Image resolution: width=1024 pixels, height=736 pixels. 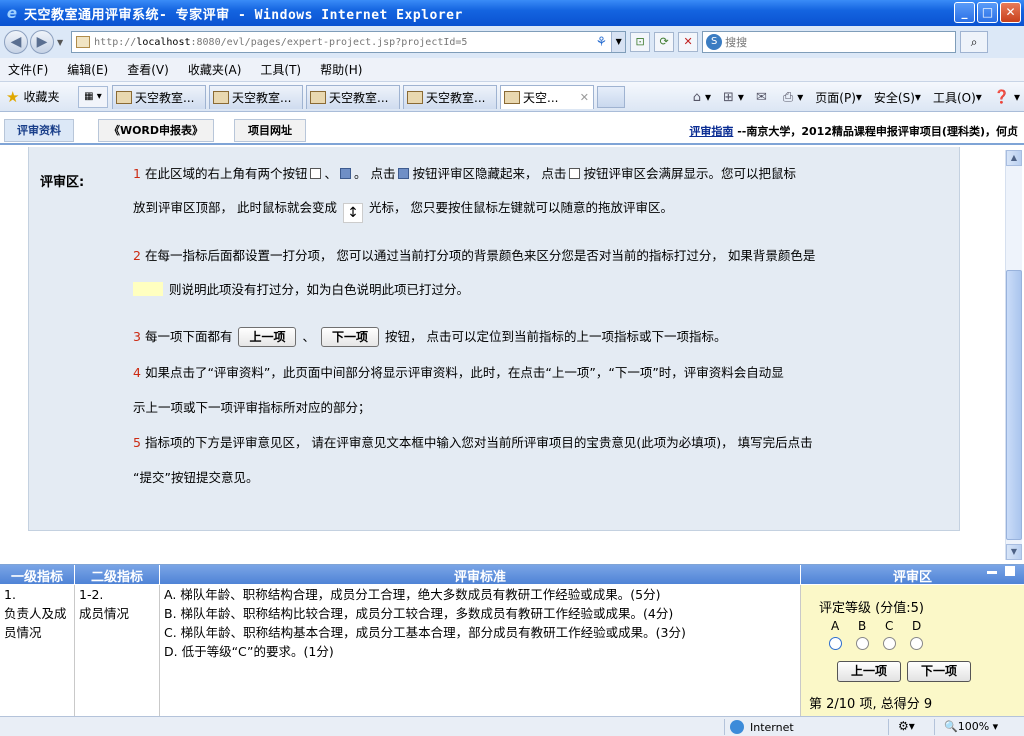 I want to click on level2-text: 成员情况, so click(x=104, y=613).